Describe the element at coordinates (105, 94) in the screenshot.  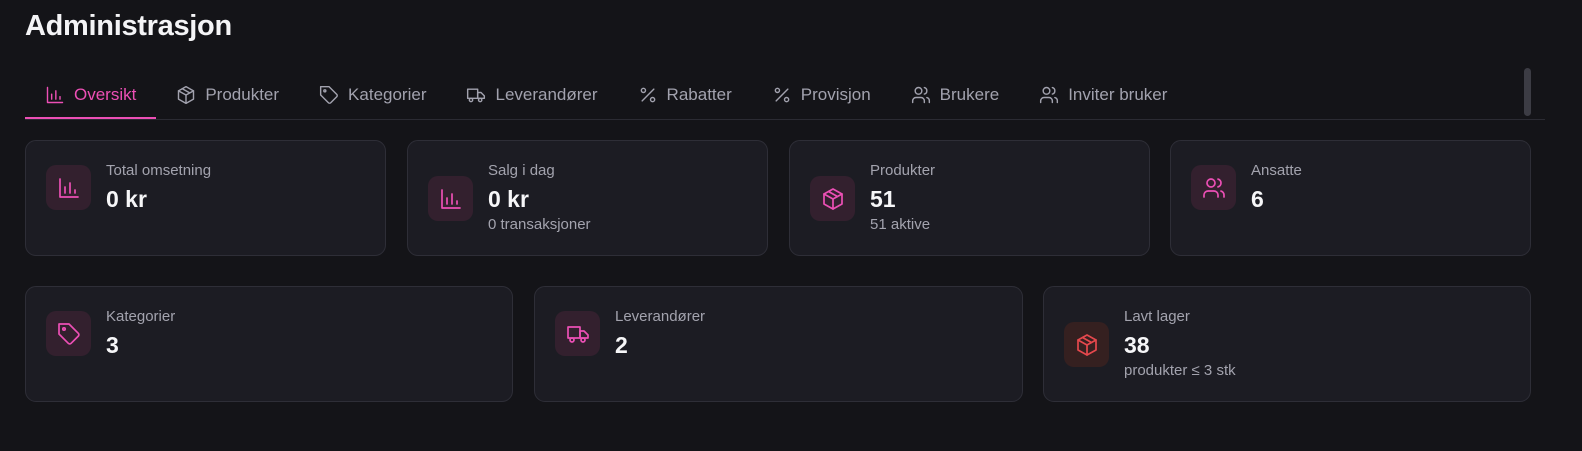
I see `tab-label: Oversikt` at that location.